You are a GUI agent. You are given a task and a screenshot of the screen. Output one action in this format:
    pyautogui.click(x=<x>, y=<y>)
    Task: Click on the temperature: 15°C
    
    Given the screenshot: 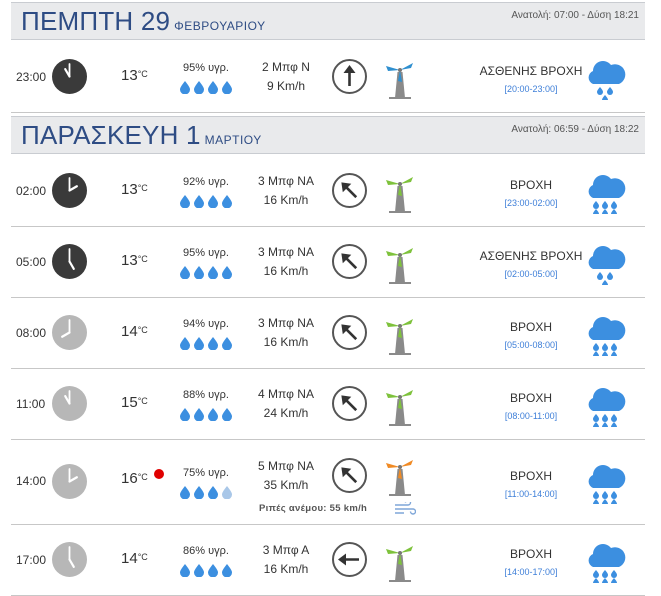 What is the action you would take?
    pyautogui.click(x=134, y=402)
    